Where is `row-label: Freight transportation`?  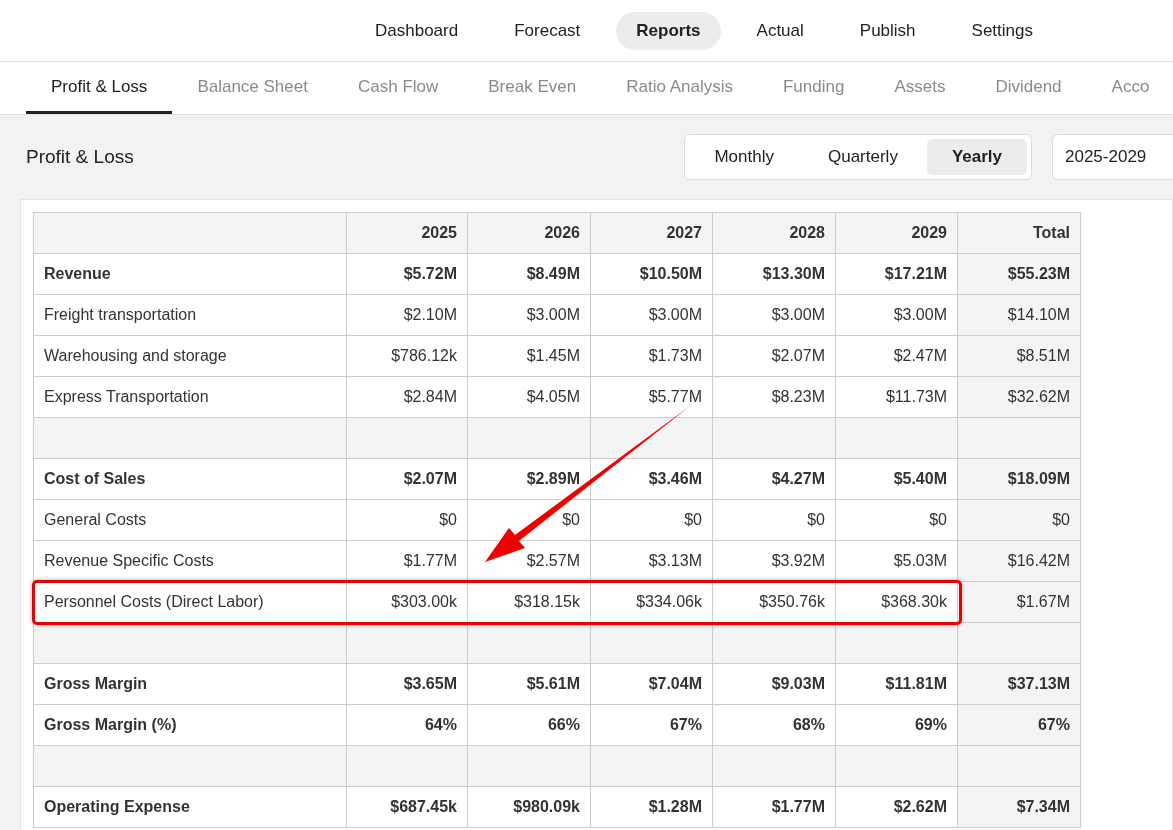 row-label: Freight transportation is located at coordinates (190, 315).